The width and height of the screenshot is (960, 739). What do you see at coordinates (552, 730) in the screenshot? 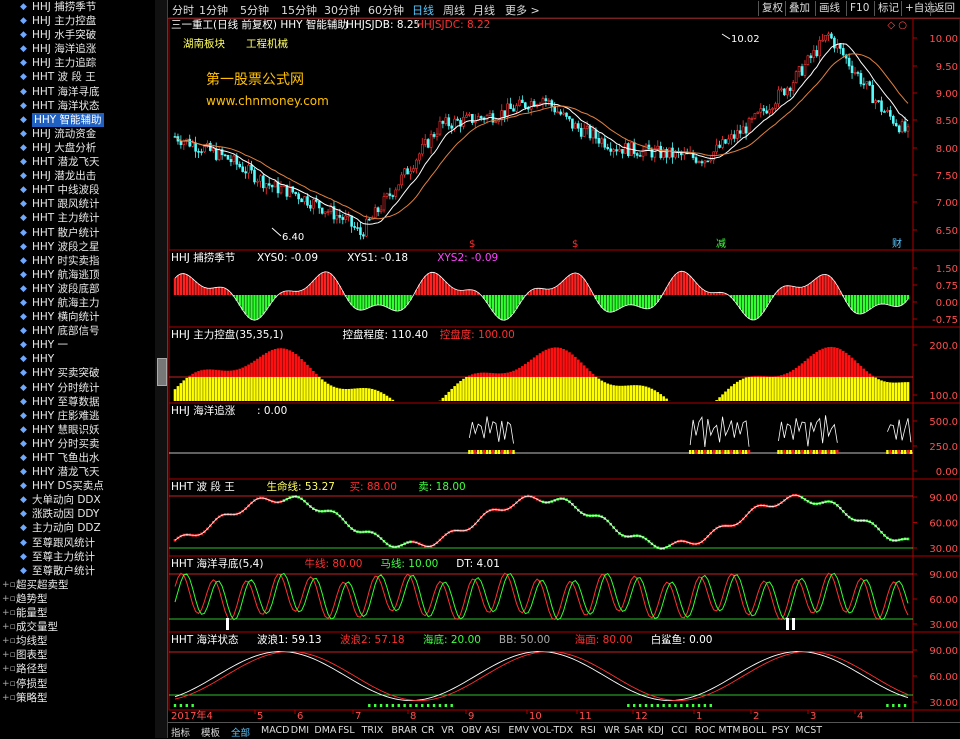
I see `indicator-tab: VOL-TDX` at bounding box center [552, 730].